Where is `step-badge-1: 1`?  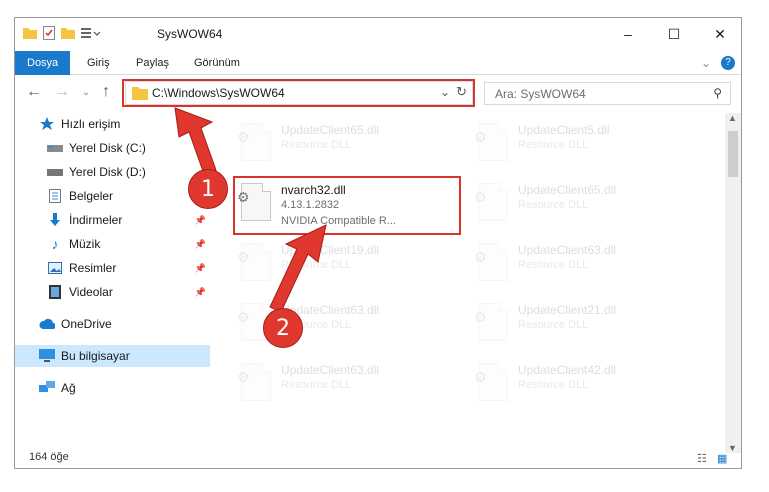
step-badge-1: 1 is located at coordinates (208, 189).